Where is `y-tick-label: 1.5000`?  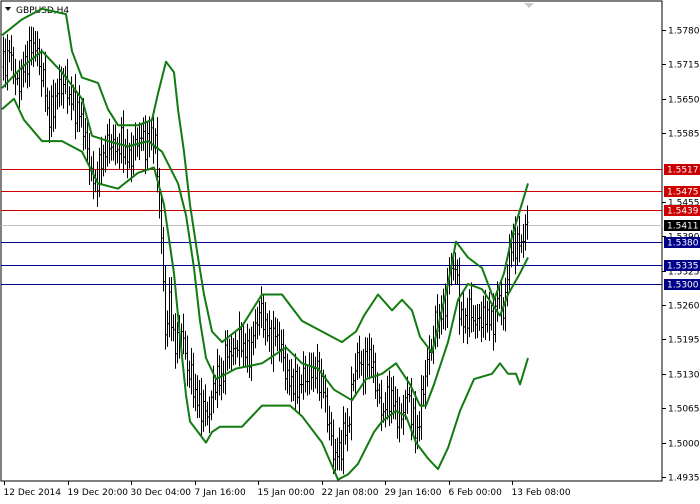
y-tick-label: 1.5000 is located at coordinates (684, 445).